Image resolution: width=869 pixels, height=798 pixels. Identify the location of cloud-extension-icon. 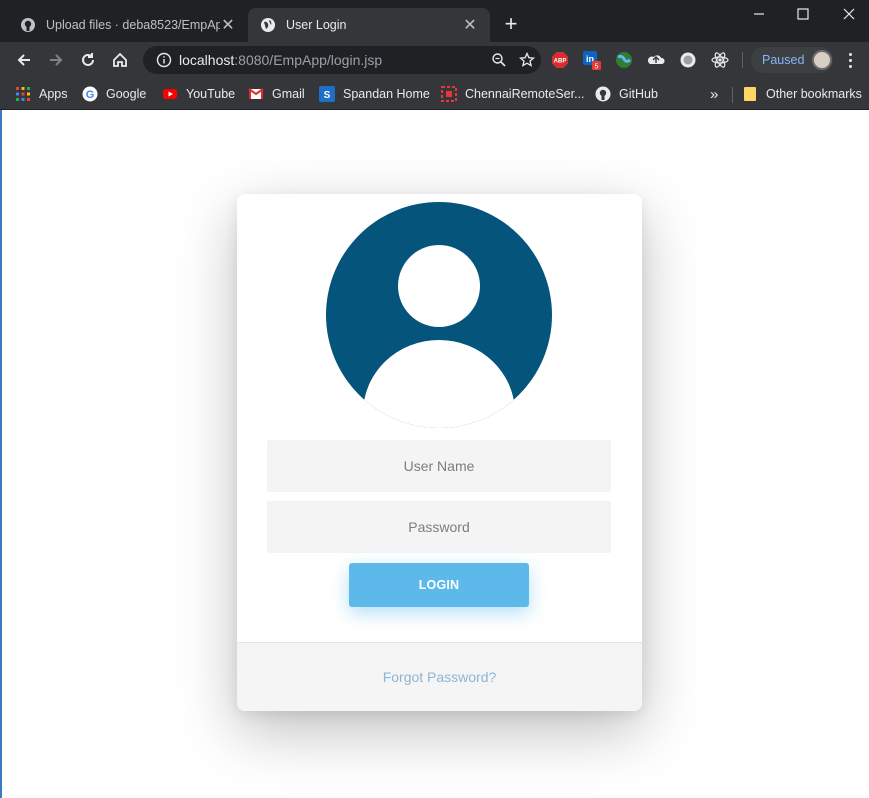
(656, 60).